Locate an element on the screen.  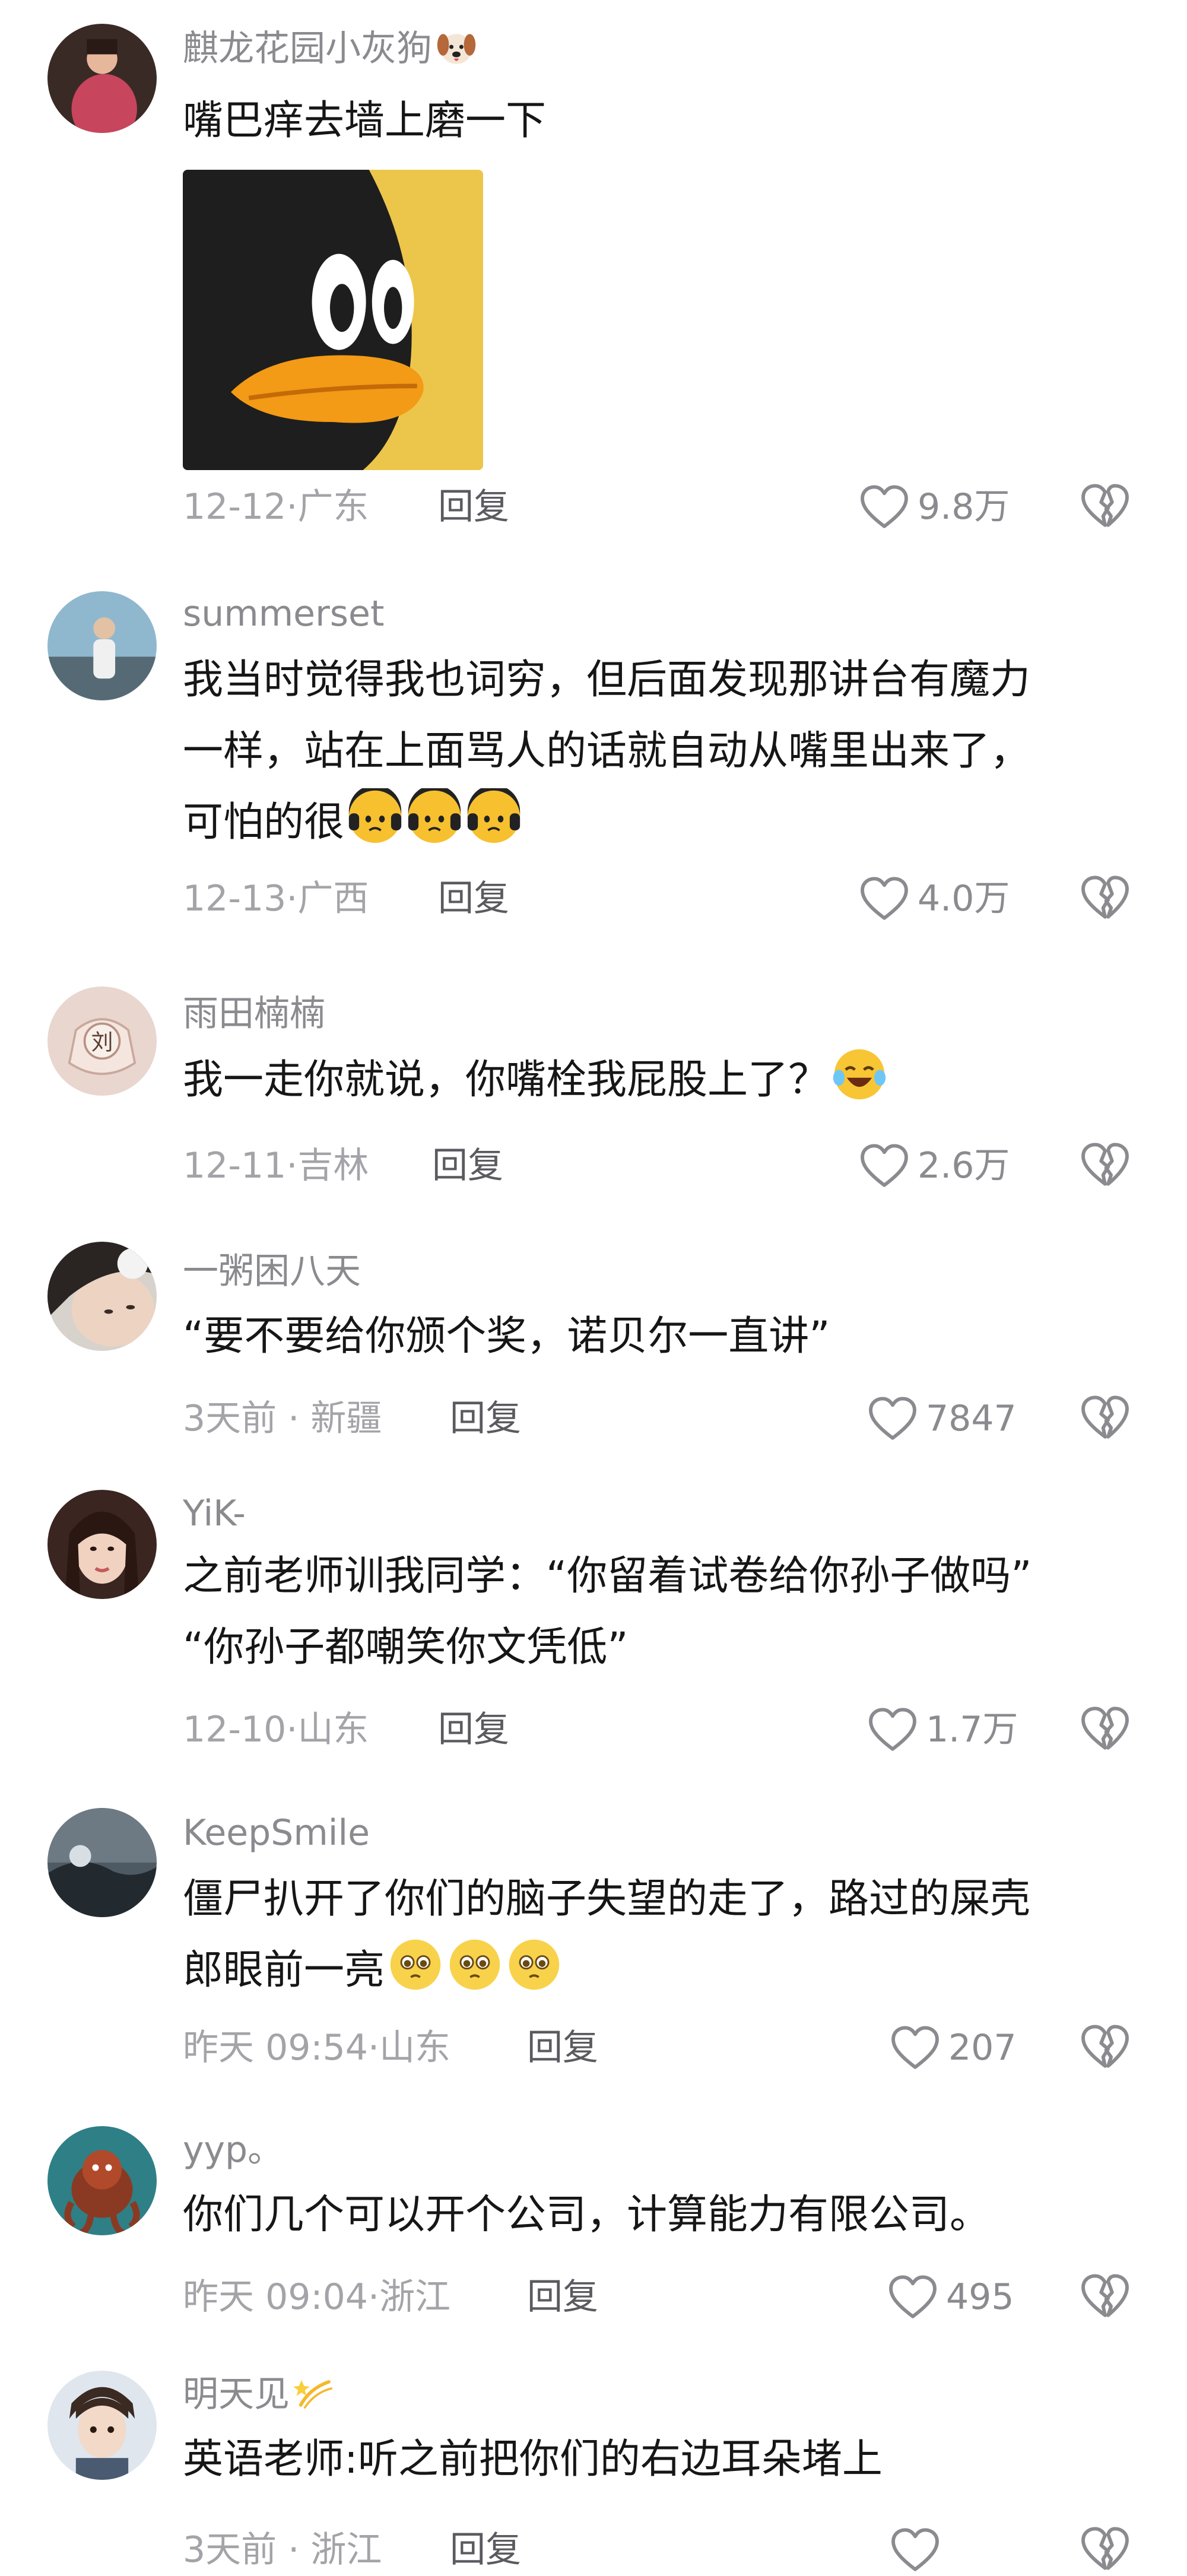
comment-username: summerset is located at coordinates (283, 613).